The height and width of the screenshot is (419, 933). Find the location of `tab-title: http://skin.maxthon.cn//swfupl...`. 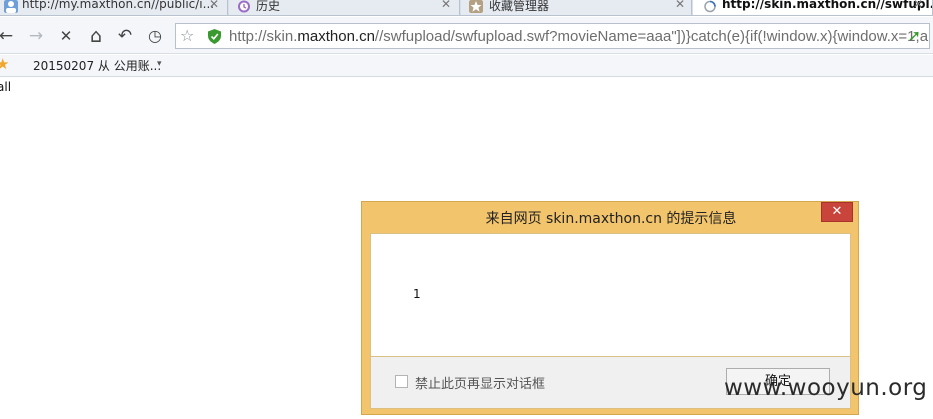

tab-title: http://skin.maxthon.cn//swfupl... is located at coordinates (827, 5).